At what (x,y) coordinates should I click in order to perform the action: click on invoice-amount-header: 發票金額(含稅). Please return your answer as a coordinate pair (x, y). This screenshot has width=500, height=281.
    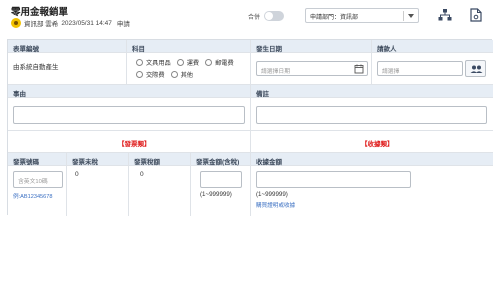
    Looking at the image, I should click on (221, 159).